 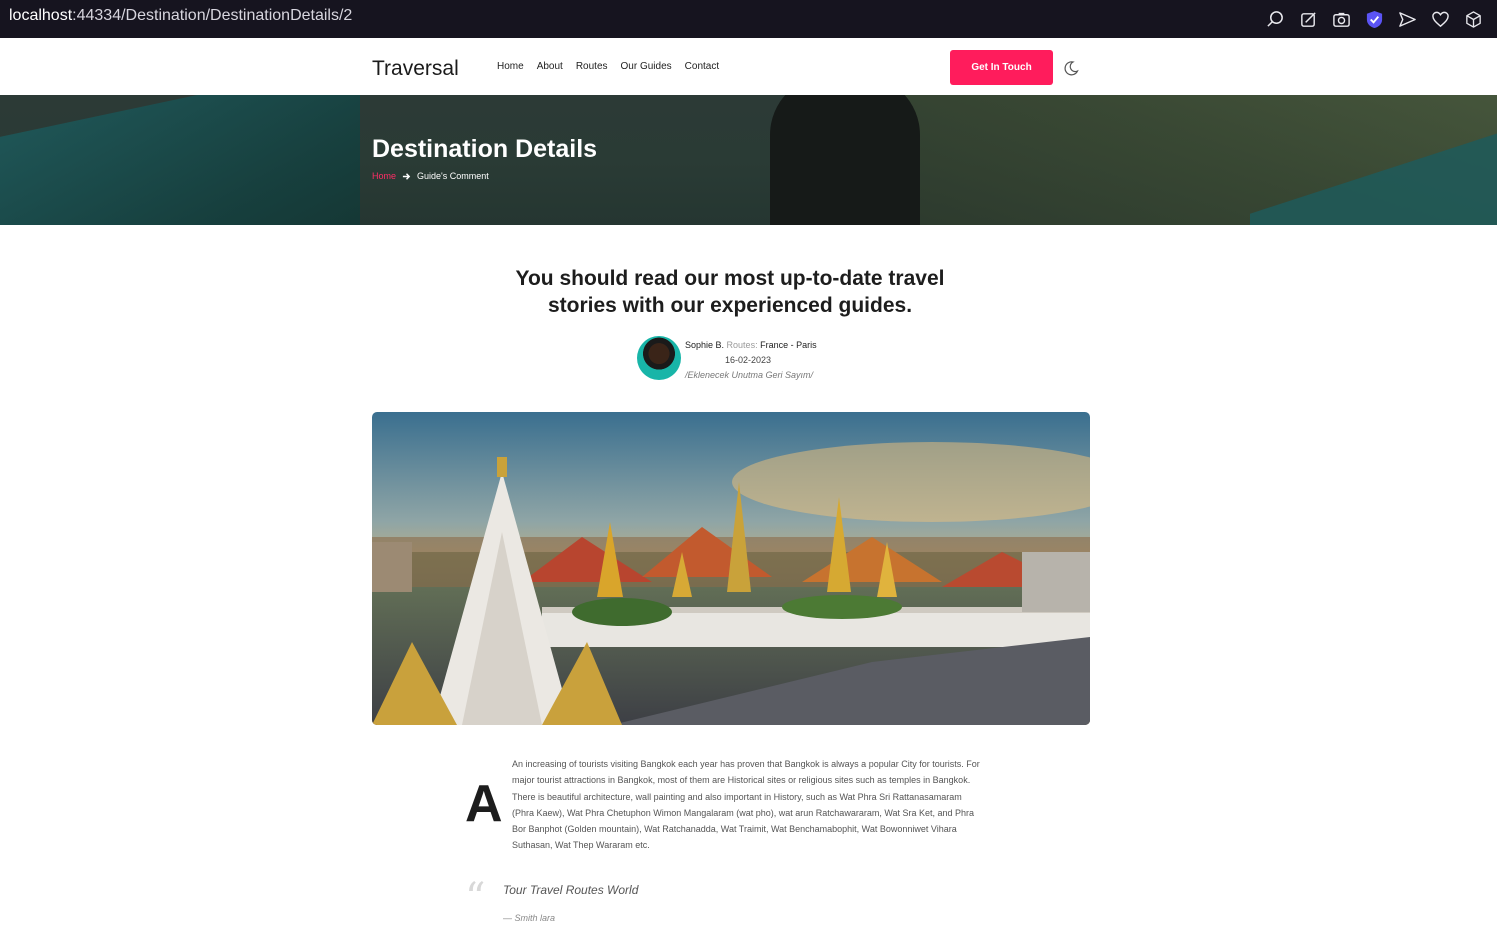 What do you see at coordinates (1001, 67) in the screenshot?
I see `get-in-touch-button: Get In Touch` at bounding box center [1001, 67].